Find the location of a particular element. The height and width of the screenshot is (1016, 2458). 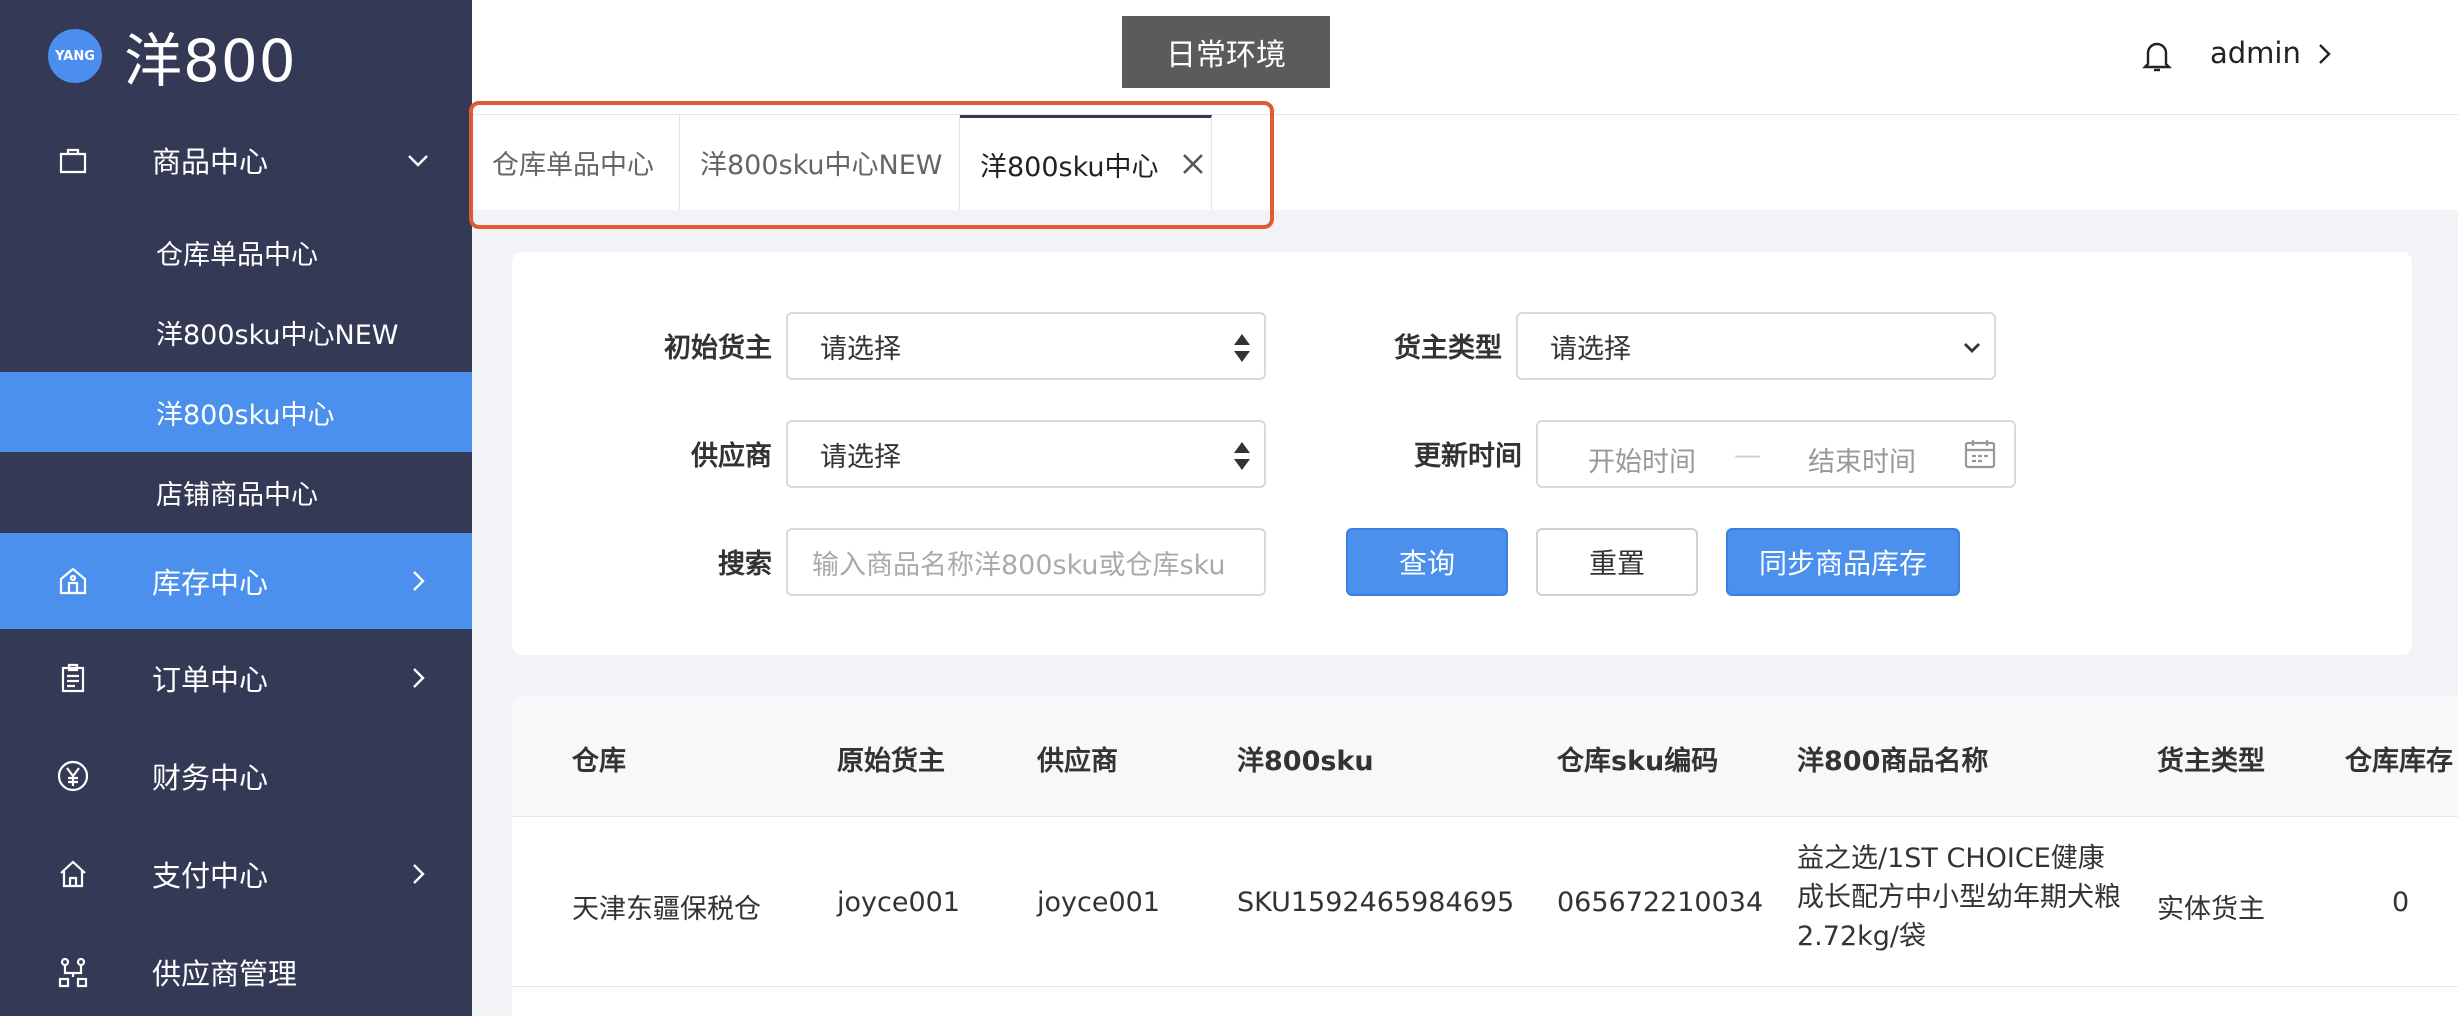

sidebar-item-warehouse-items: 仓库单品中心 is located at coordinates (236, 252).